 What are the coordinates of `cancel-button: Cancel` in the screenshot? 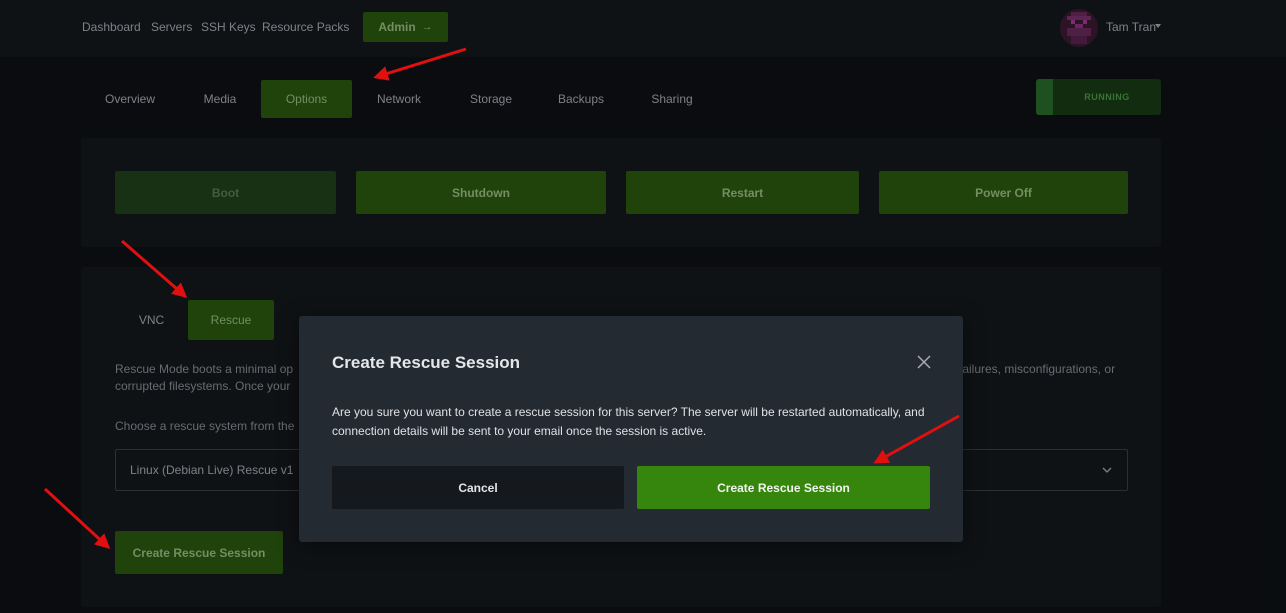 It's located at (478, 487).